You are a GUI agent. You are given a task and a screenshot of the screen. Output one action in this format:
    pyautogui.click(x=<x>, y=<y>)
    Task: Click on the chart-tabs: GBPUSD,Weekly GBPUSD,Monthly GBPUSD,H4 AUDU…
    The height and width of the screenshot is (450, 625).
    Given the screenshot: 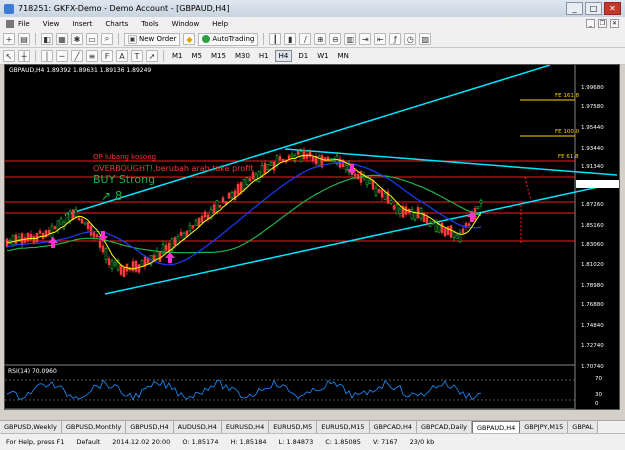 What is the action you would take?
    pyautogui.click(x=312, y=426)
    